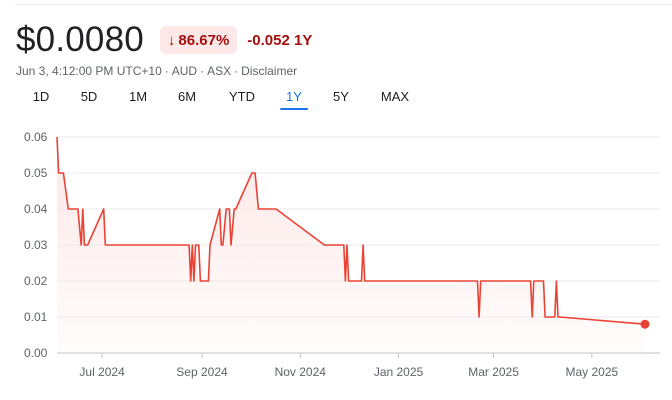 The width and height of the screenshot is (672, 400). Describe the element at coordinates (36, 281) in the screenshot. I see `y-tick-label: 0.02` at that location.